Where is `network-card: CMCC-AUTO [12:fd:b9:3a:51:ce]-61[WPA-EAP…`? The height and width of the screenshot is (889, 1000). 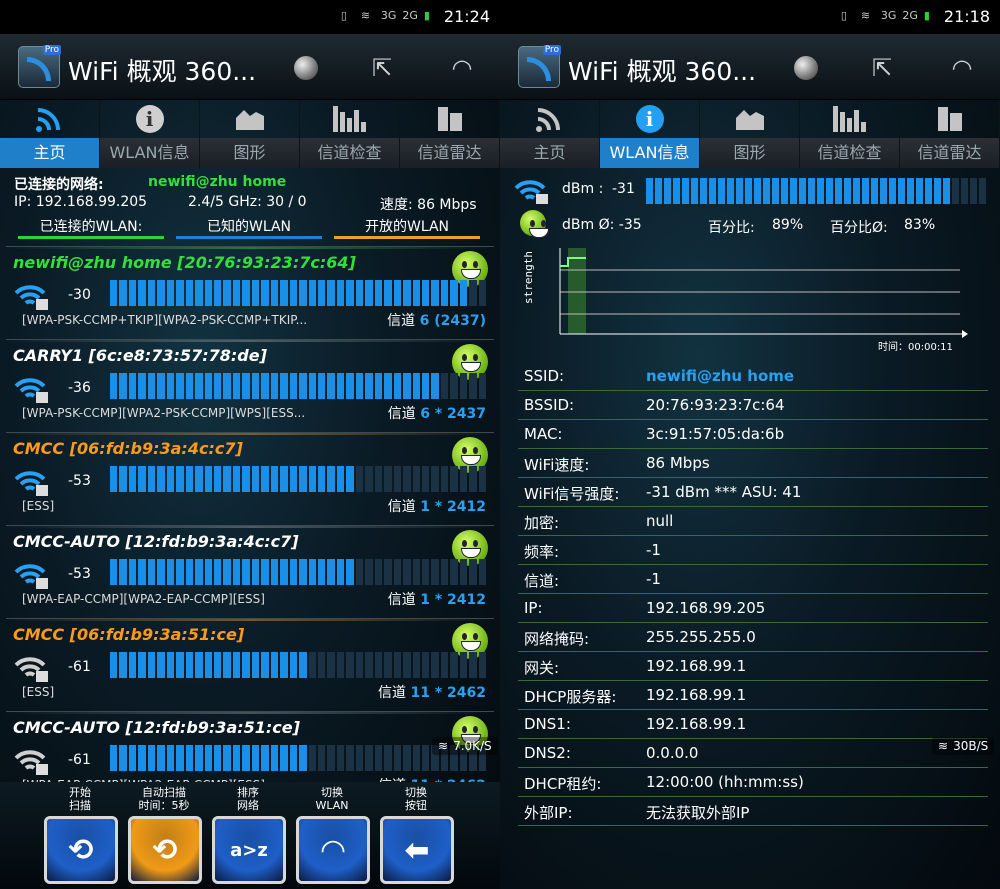
network-card: CMCC-AUTO [12:fd:b9:3a:51:ce]-61[WPA-EAP… is located at coordinates (250, 746).